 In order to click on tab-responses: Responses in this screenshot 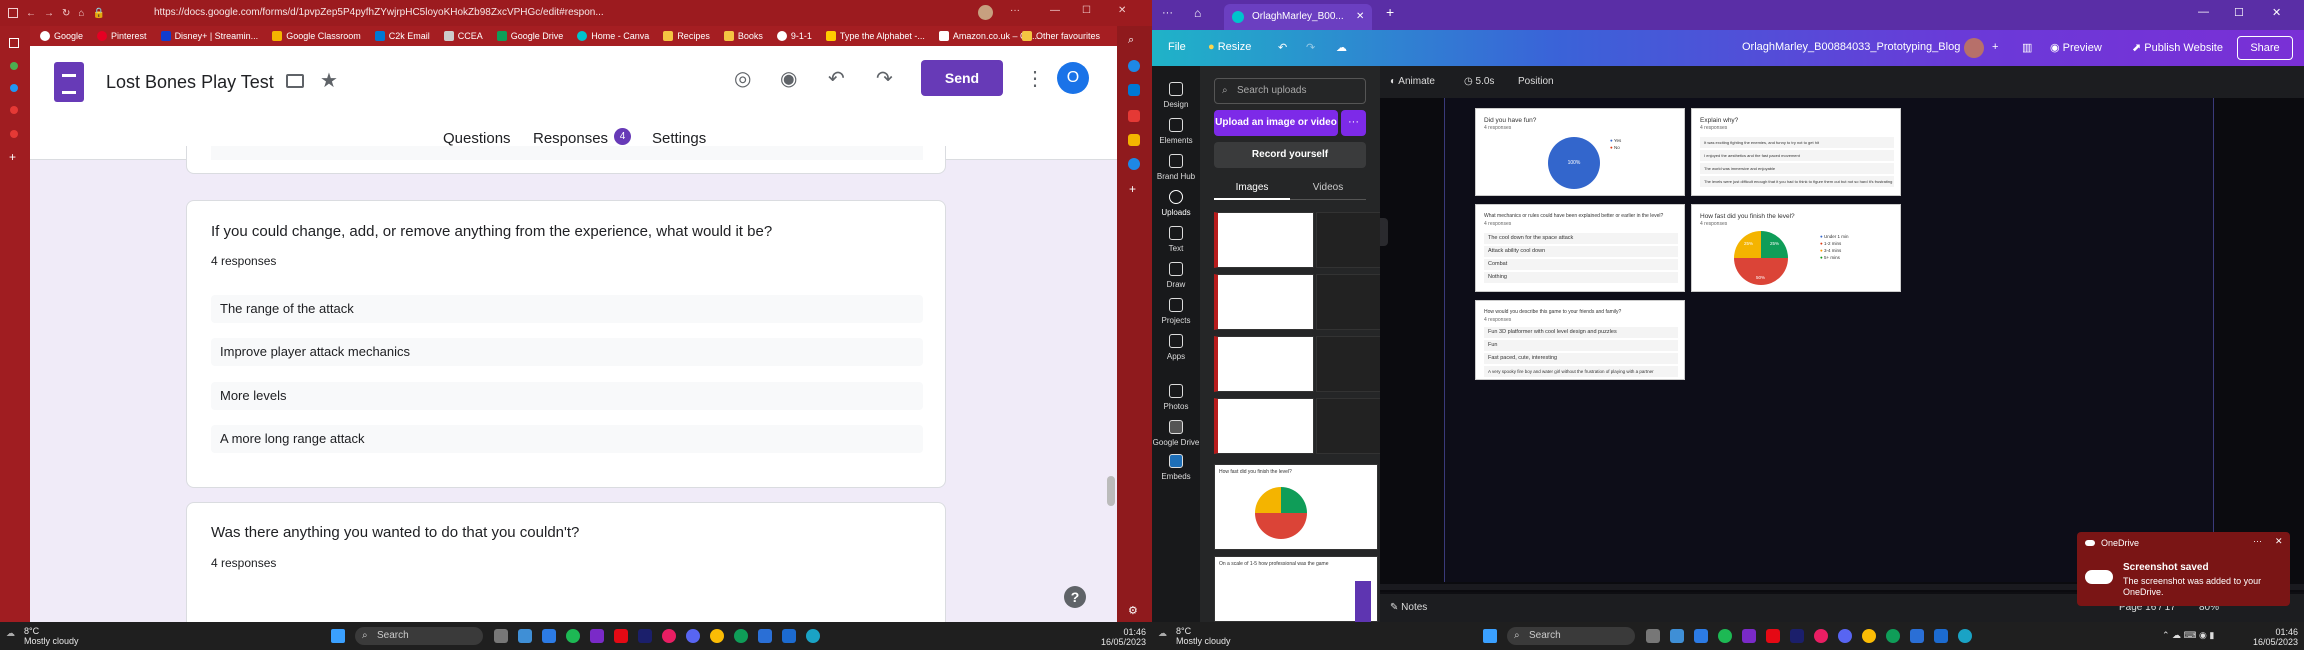, I will do `click(570, 138)`.